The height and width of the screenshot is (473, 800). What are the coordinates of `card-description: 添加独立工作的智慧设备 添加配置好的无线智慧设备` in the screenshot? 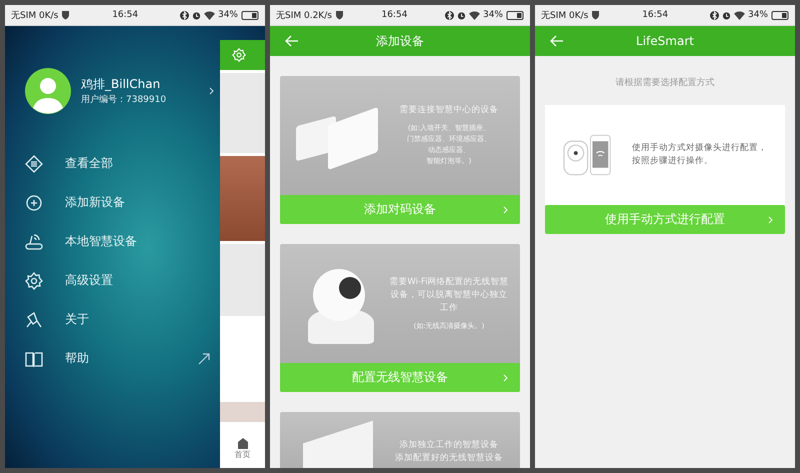 It's located at (449, 452).